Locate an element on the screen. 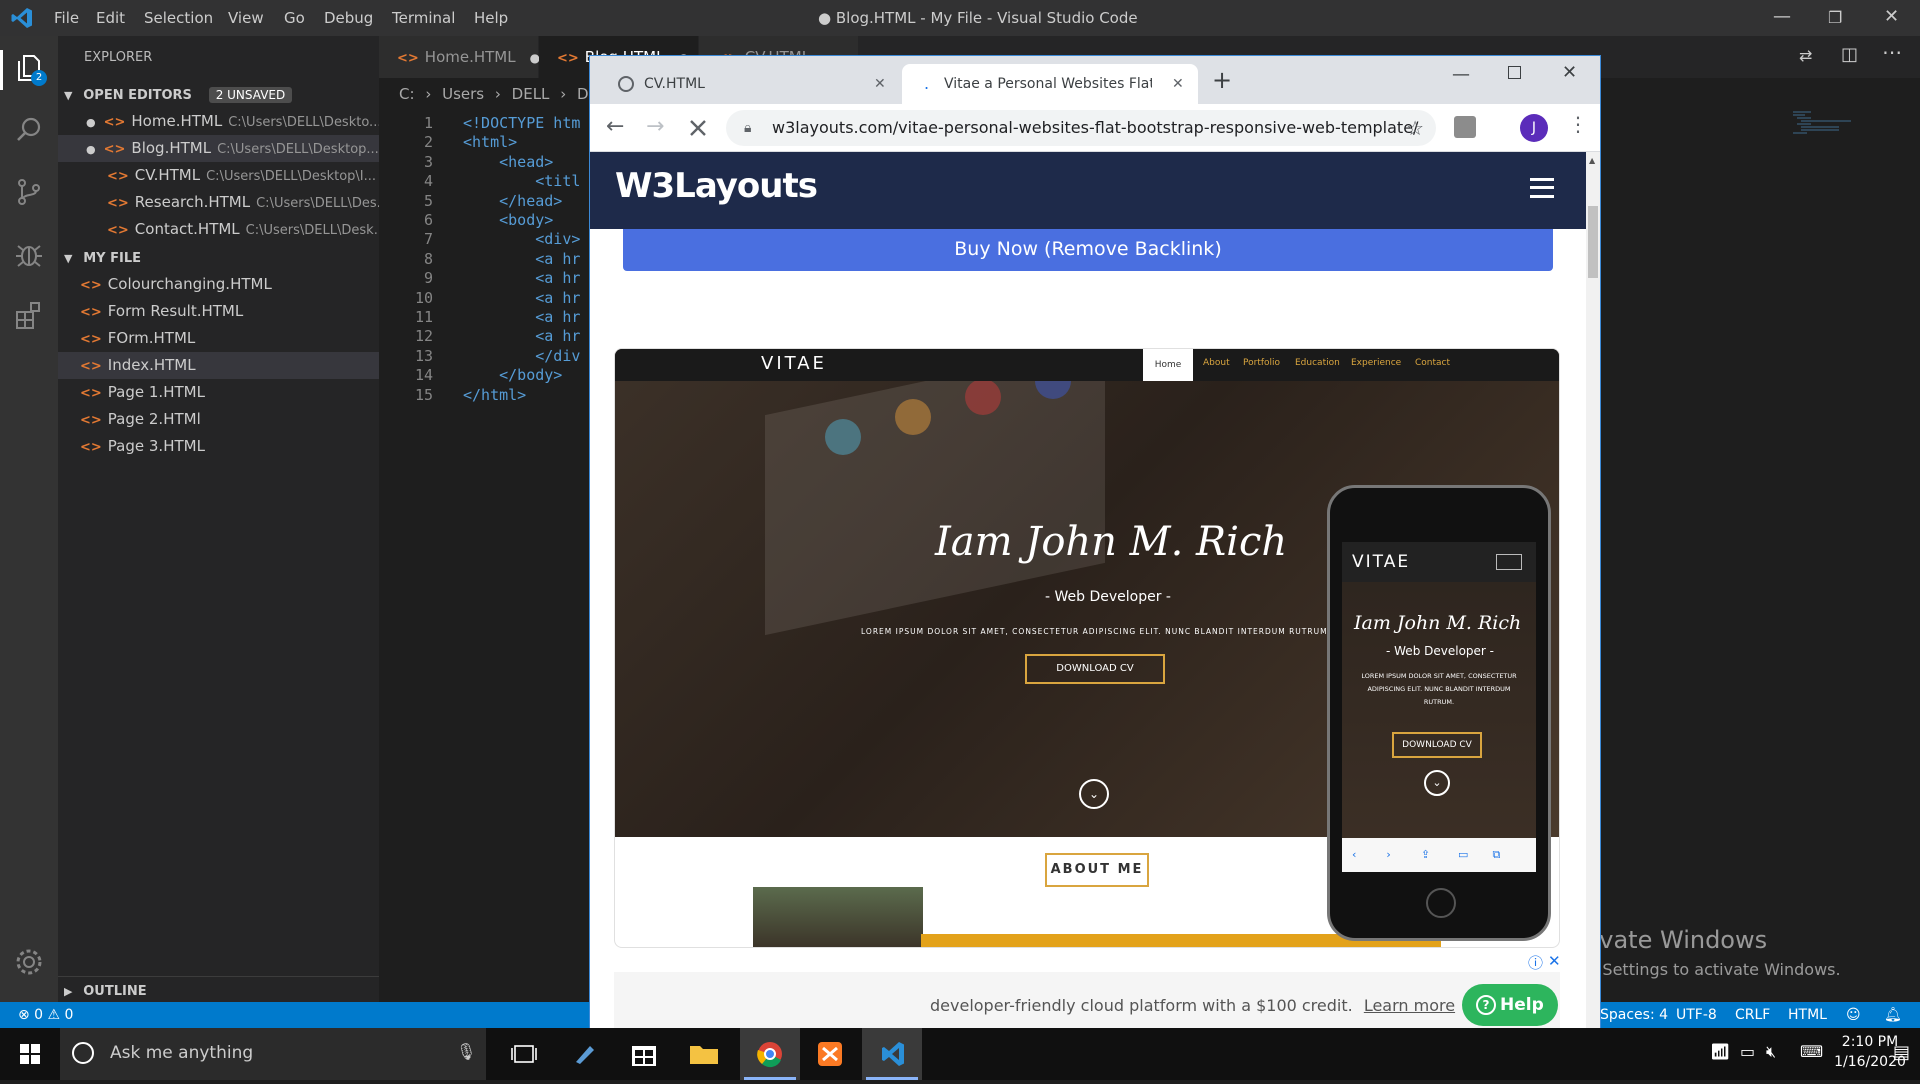  breadcrumb-item: DELL is located at coordinates (531, 94).